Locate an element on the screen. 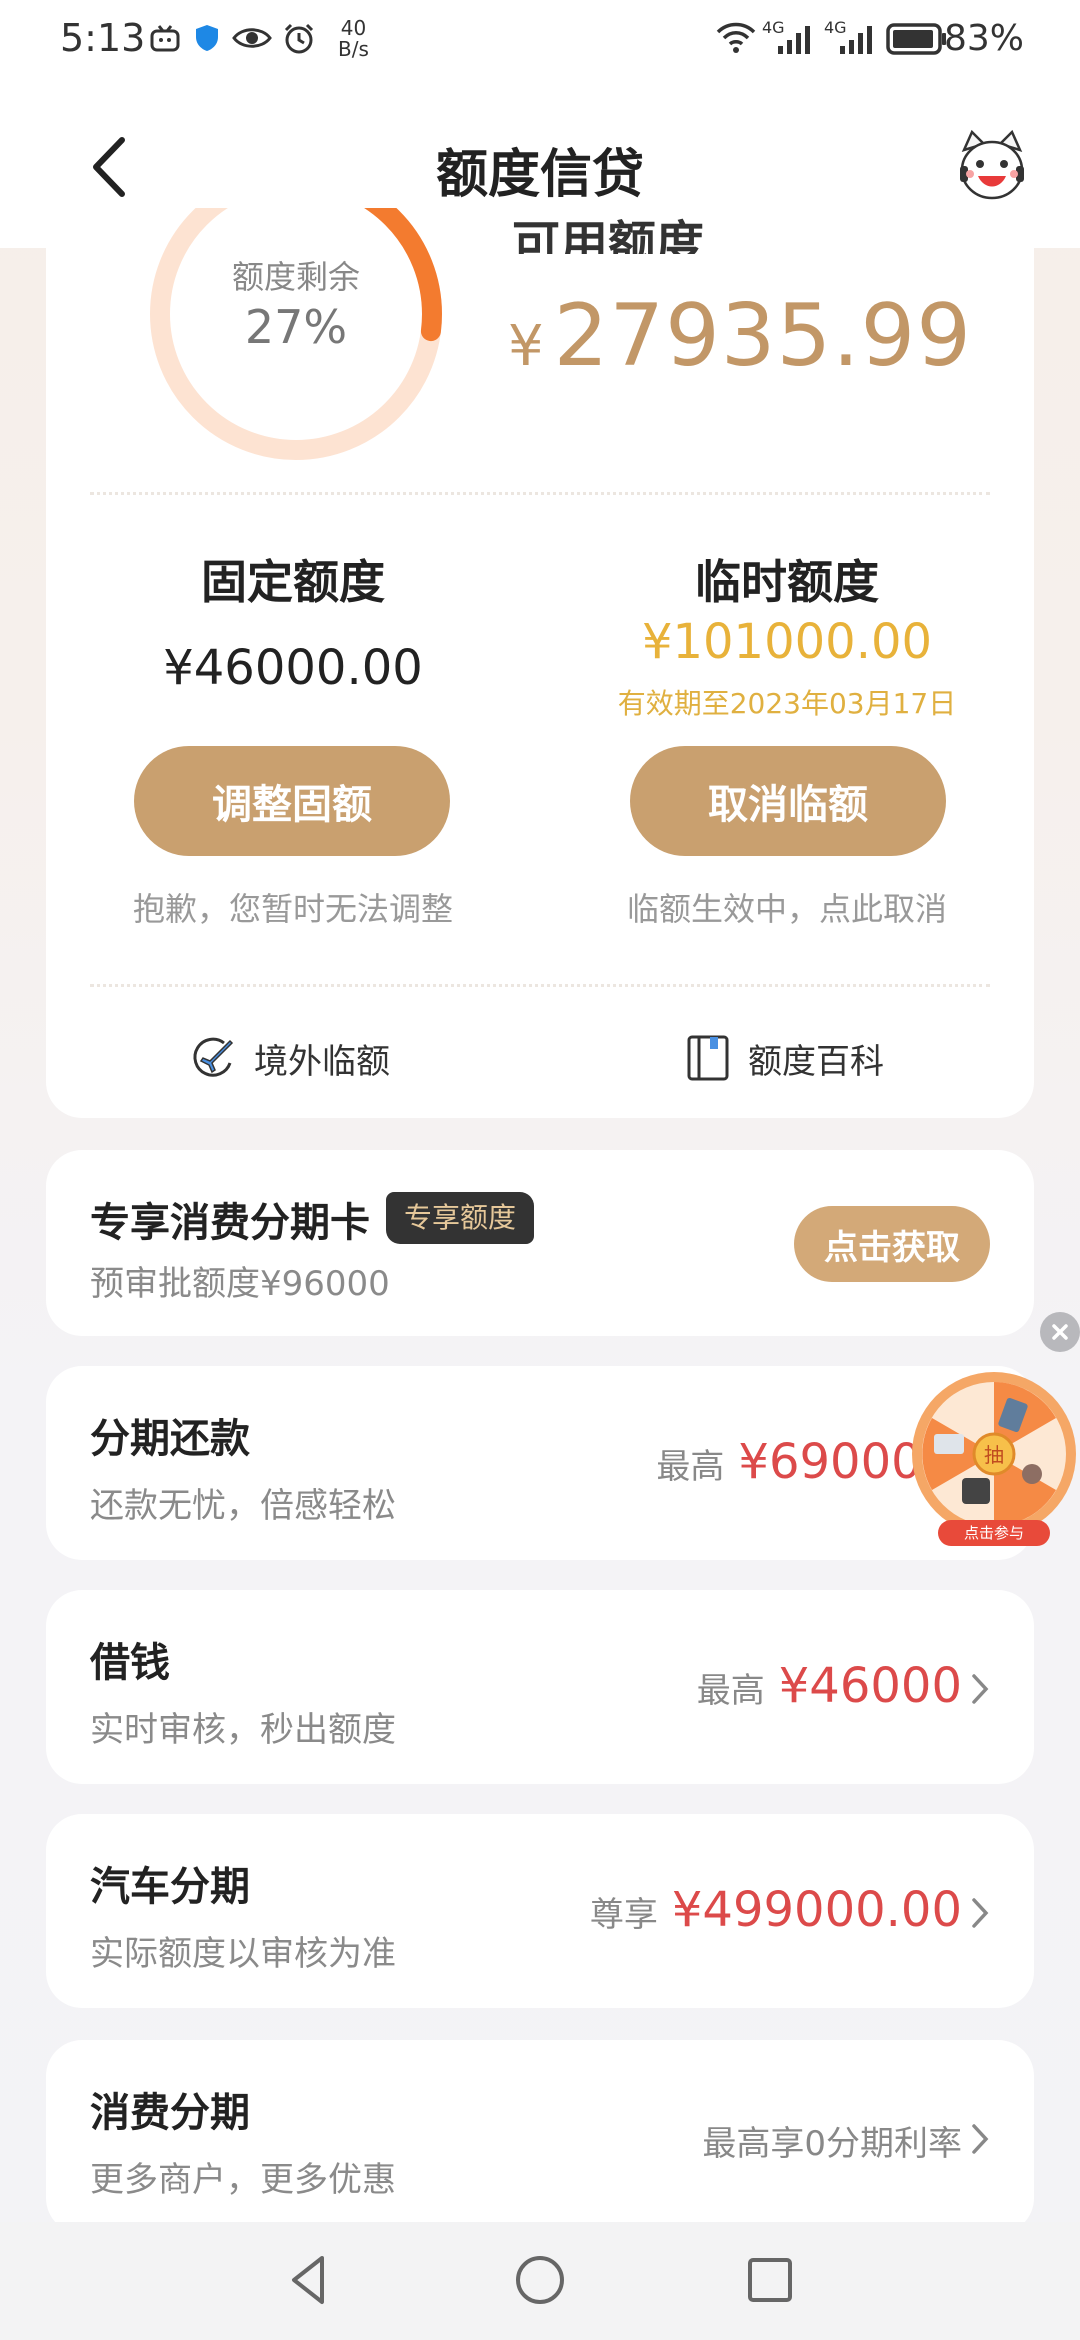 The height and width of the screenshot is (2340, 1080). wheel-cta: 点击参与 is located at coordinates (994, 1533).